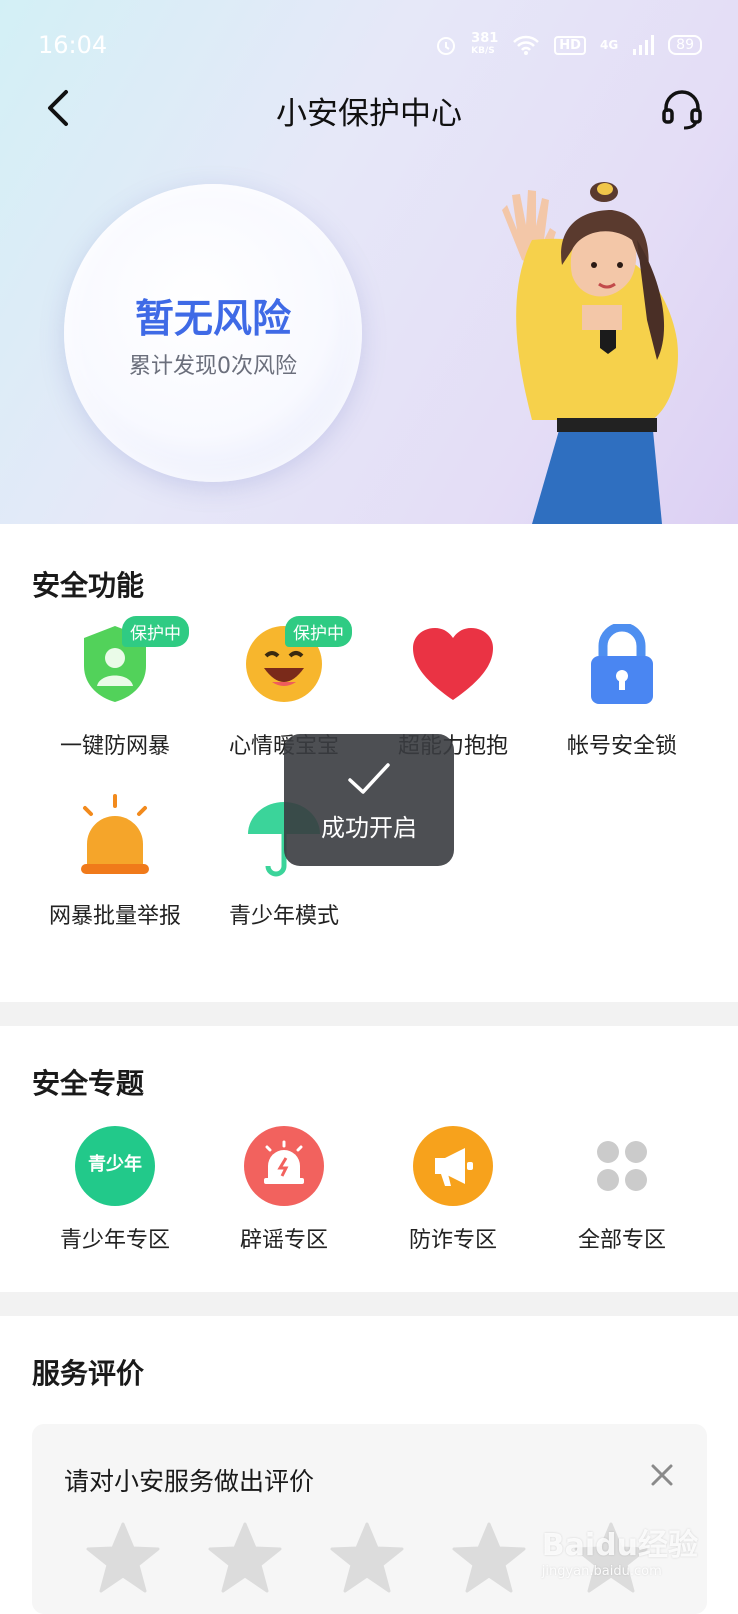  What do you see at coordinates (114, 916) in the screenshot?
I see `feature-label: 网暴批量举报` at bounding box center [114, 916].